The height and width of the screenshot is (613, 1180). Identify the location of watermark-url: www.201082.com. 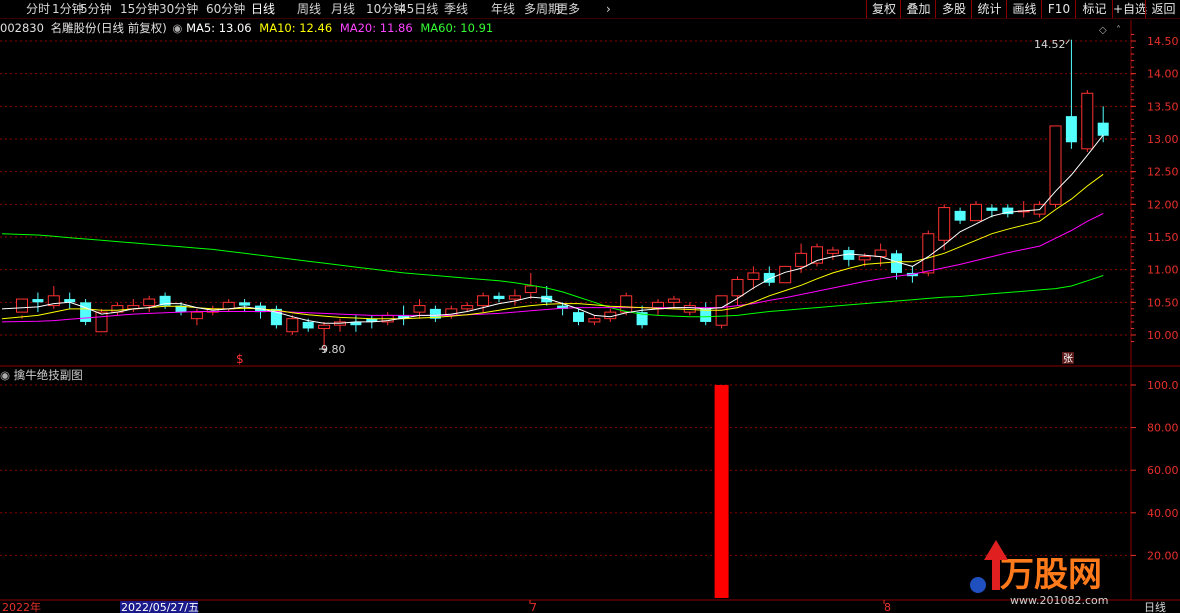
(1059, 600).